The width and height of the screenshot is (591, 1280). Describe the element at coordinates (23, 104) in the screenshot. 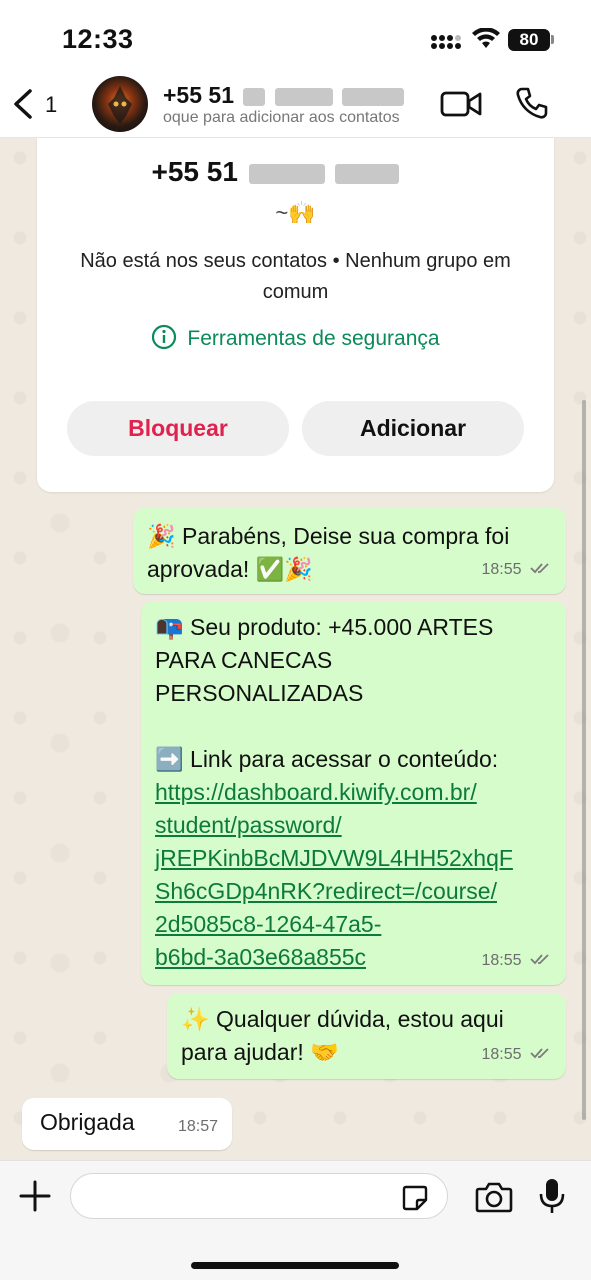

I see `back-chevron-icon` at that location.